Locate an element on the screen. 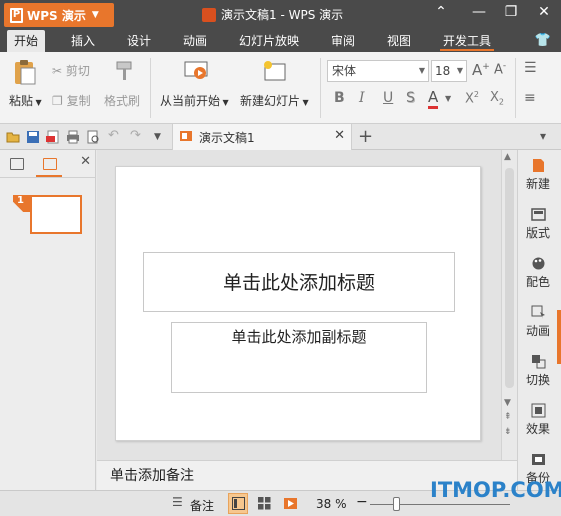 Image resolution: width=561 pixels, height=516 pixels. increase-font-icon: A+ is located at coordinates (481, 70).